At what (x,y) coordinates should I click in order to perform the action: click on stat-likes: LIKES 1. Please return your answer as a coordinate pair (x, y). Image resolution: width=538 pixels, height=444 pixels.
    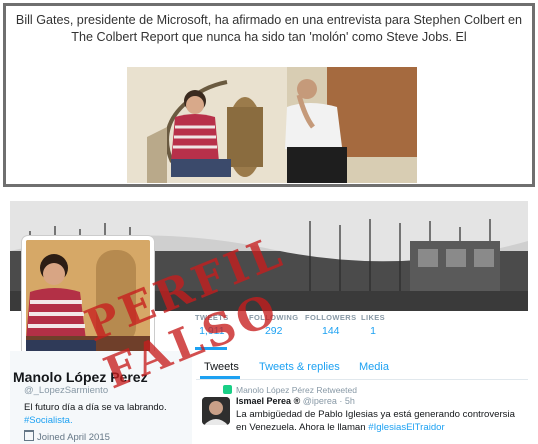
    Looking at the image, I should click on (373, 325).